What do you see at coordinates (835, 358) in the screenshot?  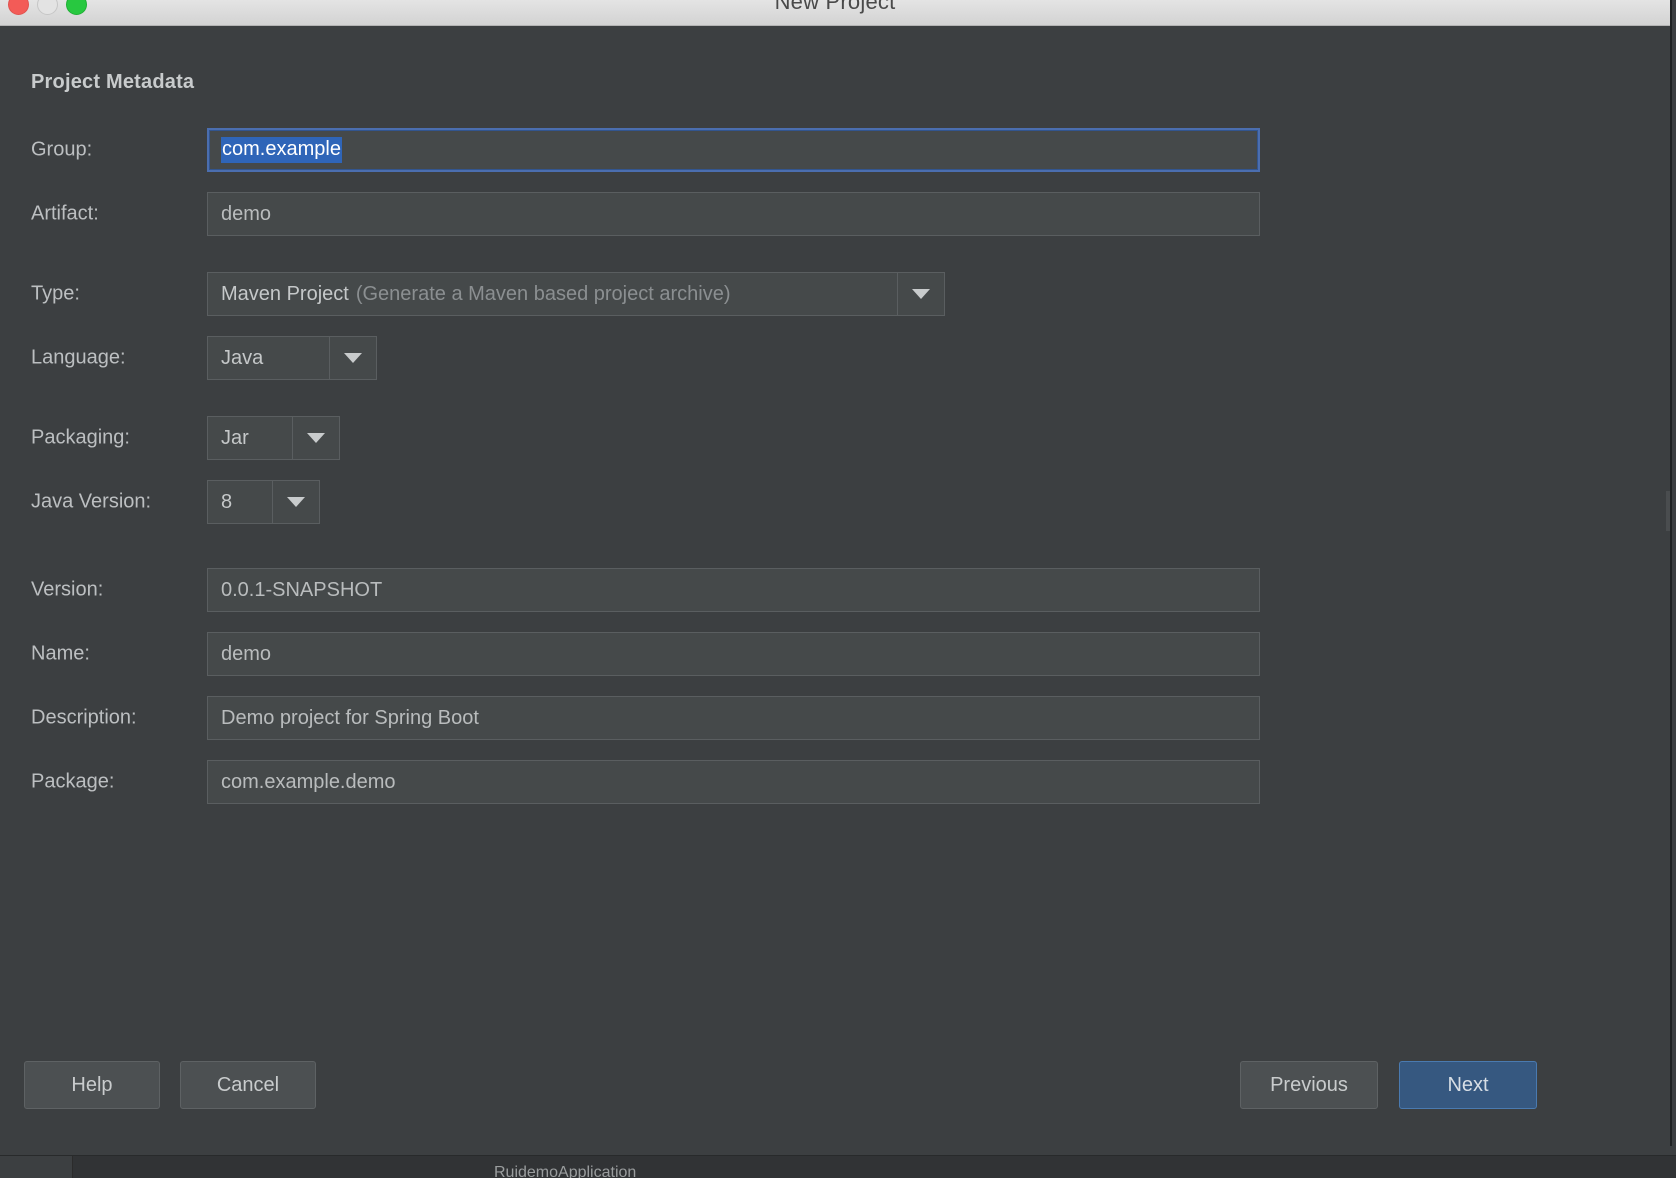 I see `row-language: Language: Java` at bounding box center [835, 358].